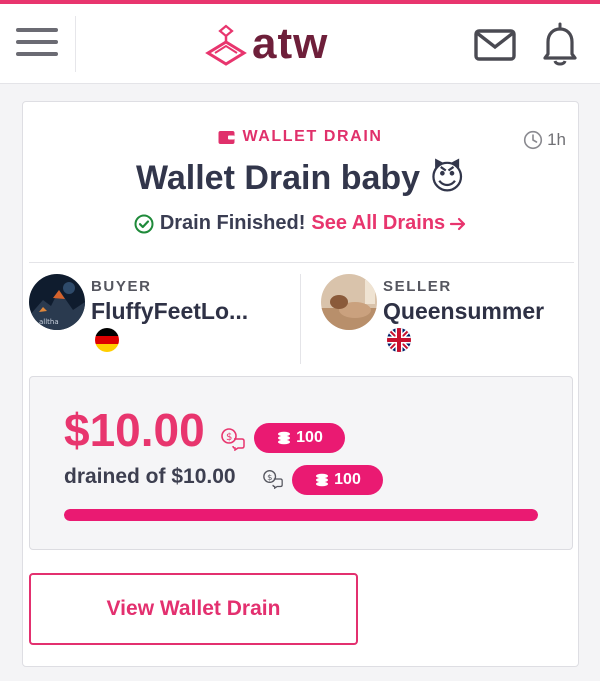  Describe the element at coordinates (226, 45) in the screenshot. I see `hanger-logo-icon` at that location.